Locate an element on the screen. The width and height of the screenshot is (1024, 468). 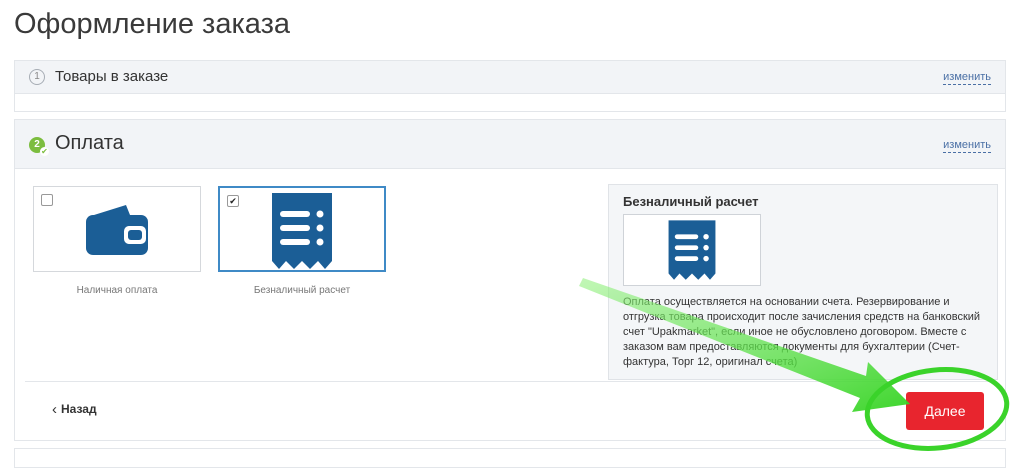
payment-cash-label: Наличная оплата is located at coordinates (117, 290).